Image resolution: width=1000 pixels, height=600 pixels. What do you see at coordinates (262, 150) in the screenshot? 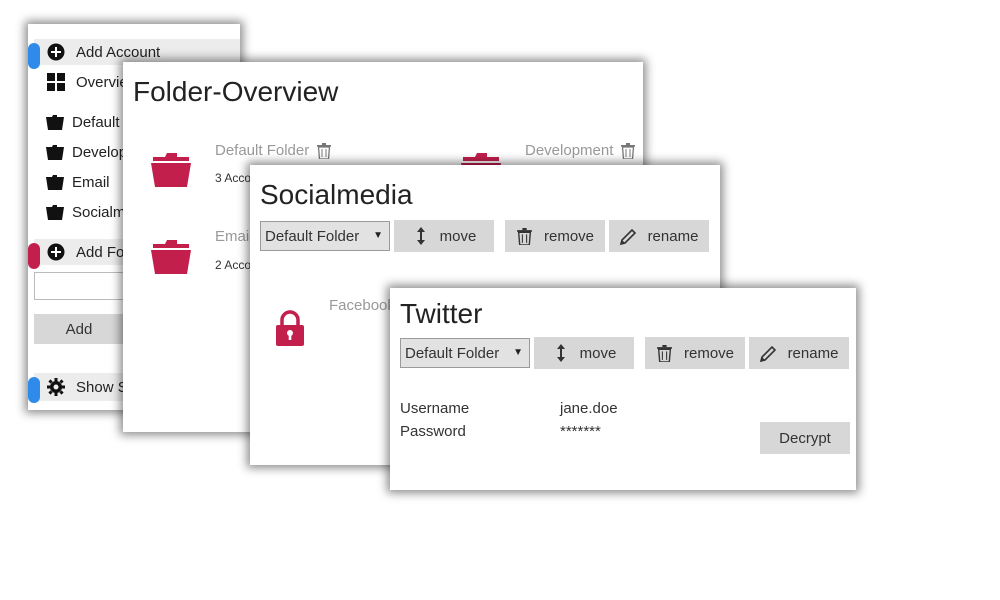
I see `folder-title: Default Folder` at bounding box center [262, 150].